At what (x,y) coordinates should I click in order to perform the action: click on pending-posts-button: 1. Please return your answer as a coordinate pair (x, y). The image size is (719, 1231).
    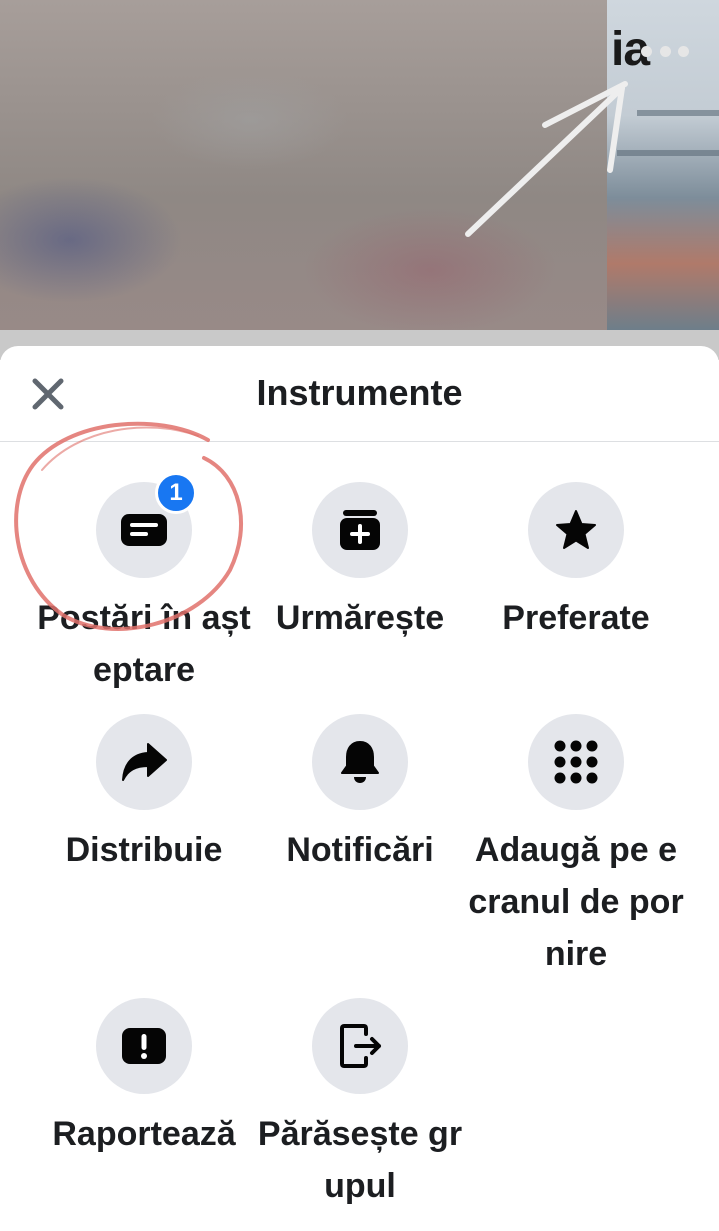
    Looking at the image, I should click on (146, 525).